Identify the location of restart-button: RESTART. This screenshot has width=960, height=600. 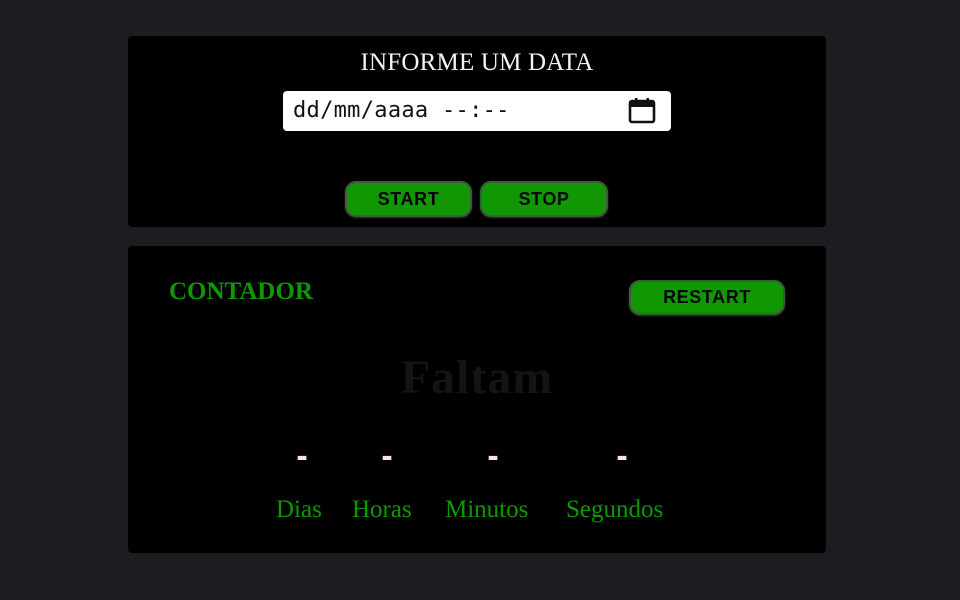
(707, 297).